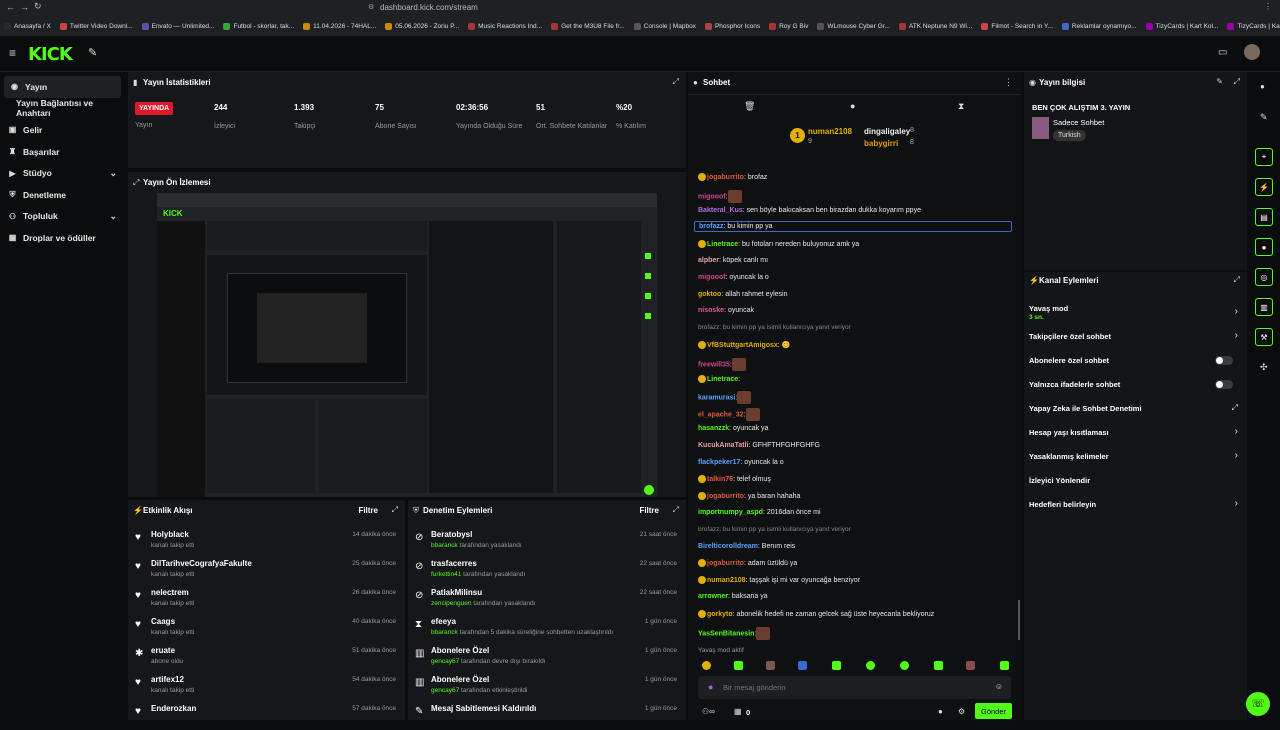 Image resolution: width=1280 pixels, height=730 pixels. I want to click on avatar, so click(1252, 52).